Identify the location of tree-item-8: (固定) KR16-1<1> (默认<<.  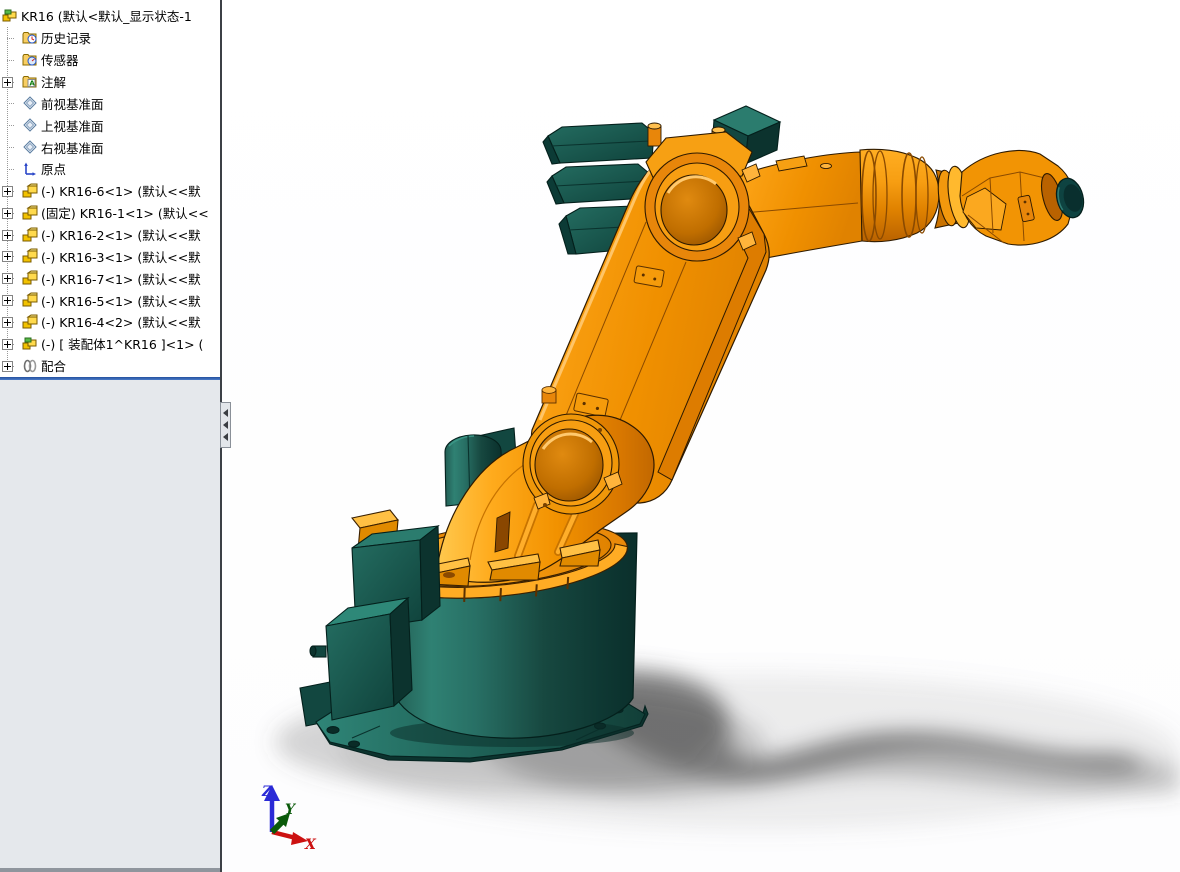
(110, 213).